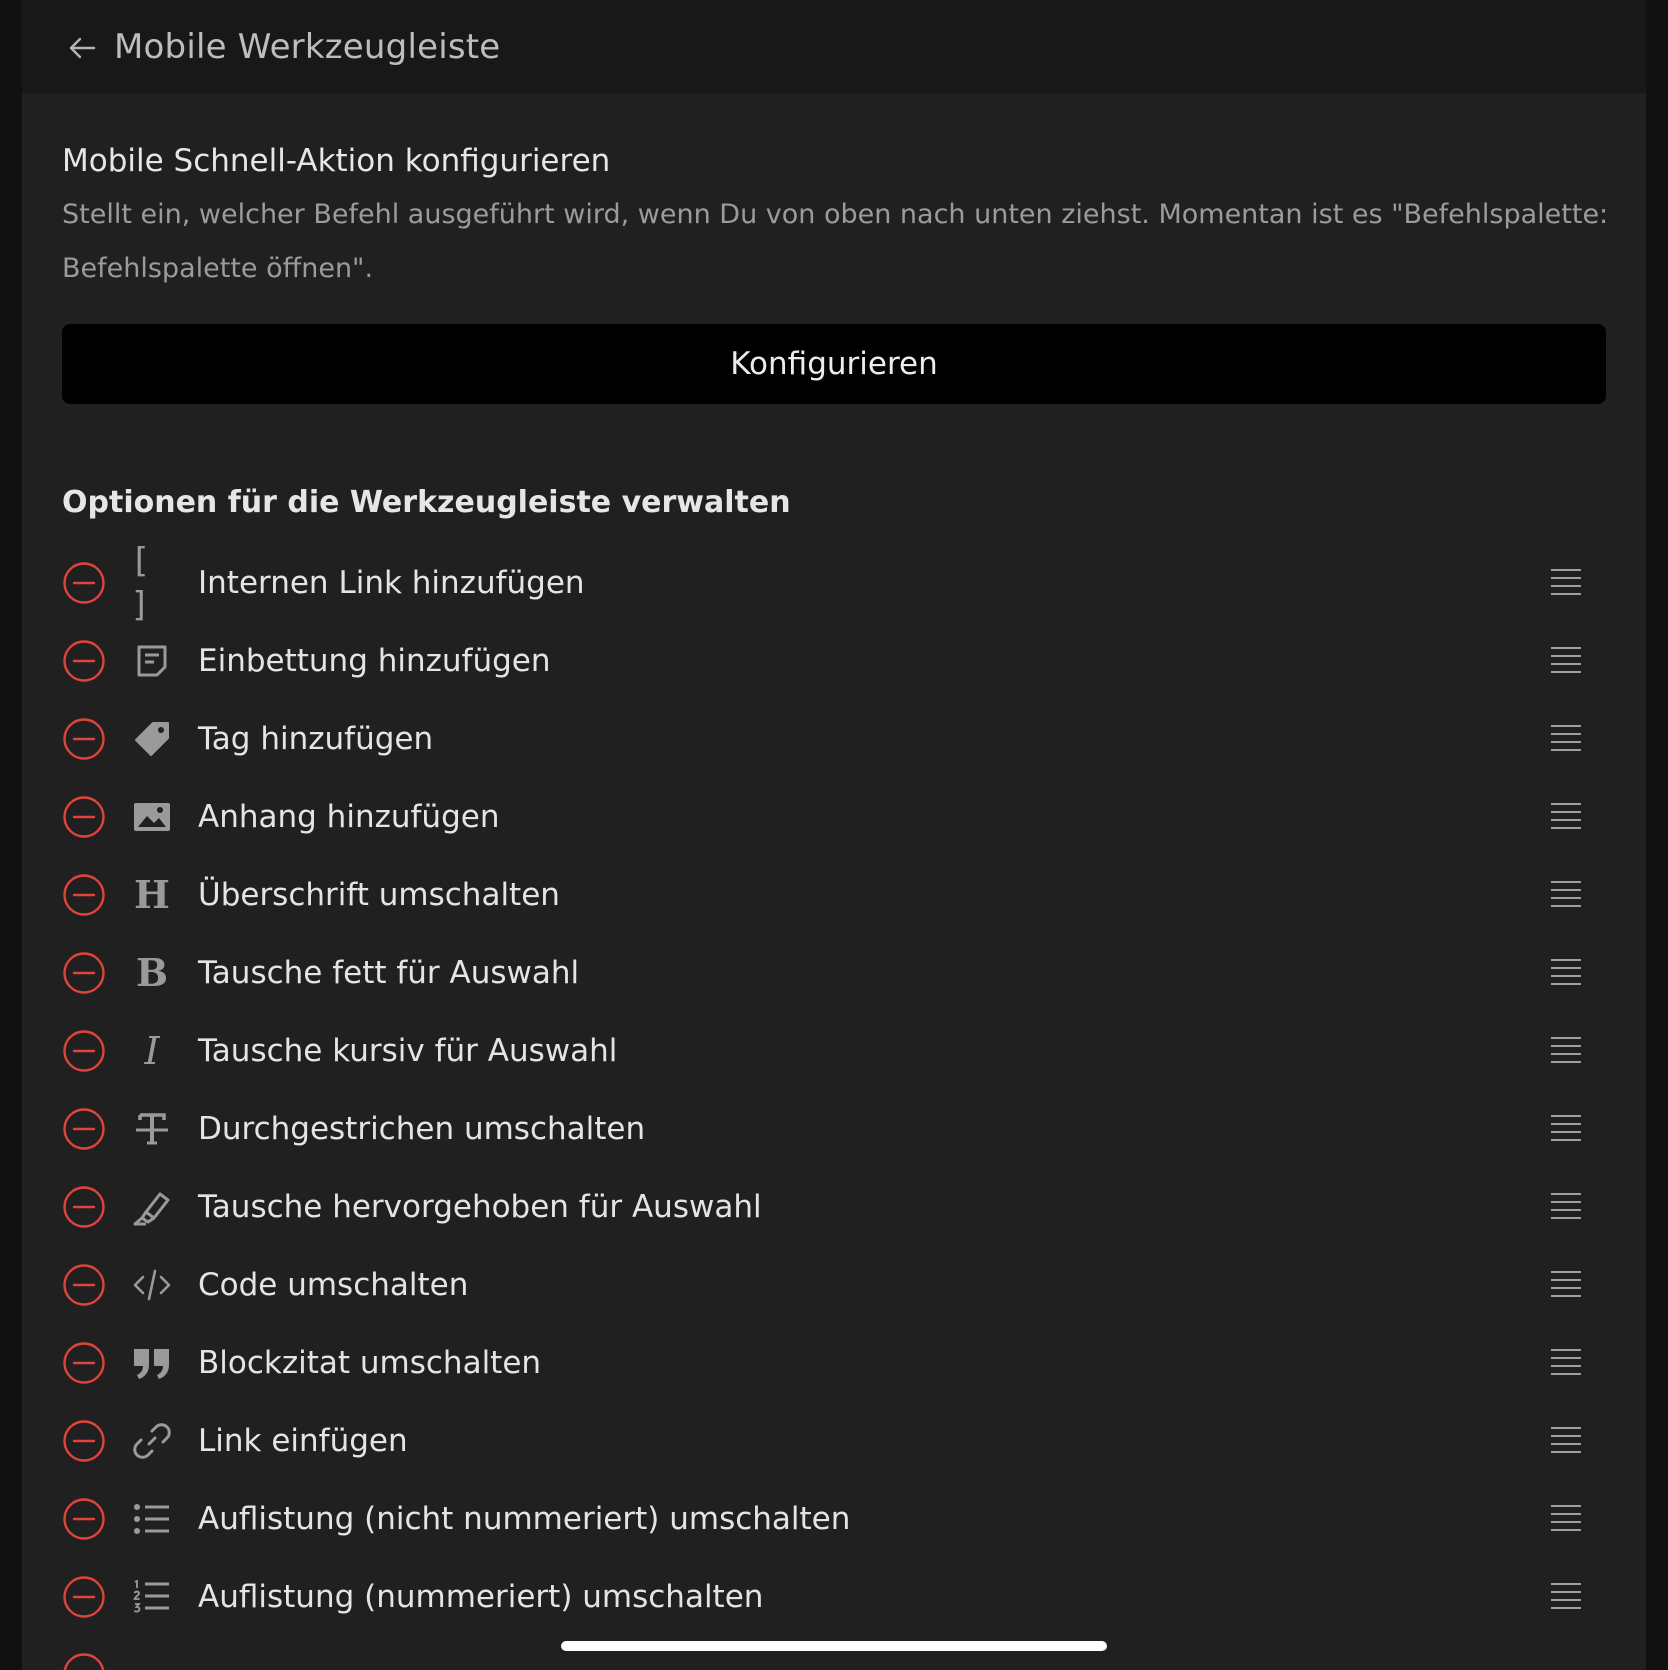  I want to click on list-item: Tausche hervorgehoben für Auswahl, so click(834, 1207).